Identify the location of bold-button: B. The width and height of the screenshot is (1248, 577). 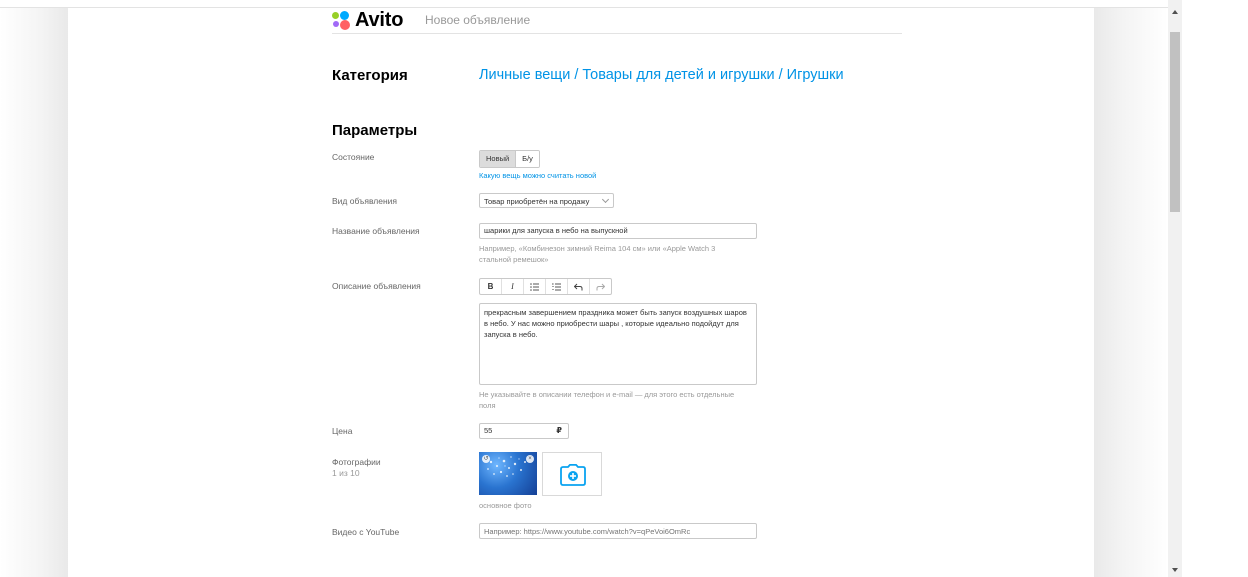
(491, 286).